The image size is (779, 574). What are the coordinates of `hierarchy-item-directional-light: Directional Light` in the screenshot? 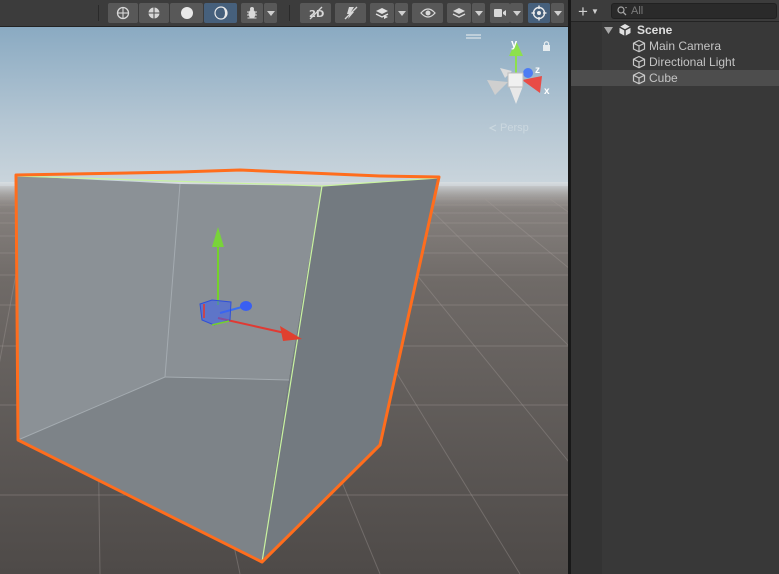 It's located at (675, 62).